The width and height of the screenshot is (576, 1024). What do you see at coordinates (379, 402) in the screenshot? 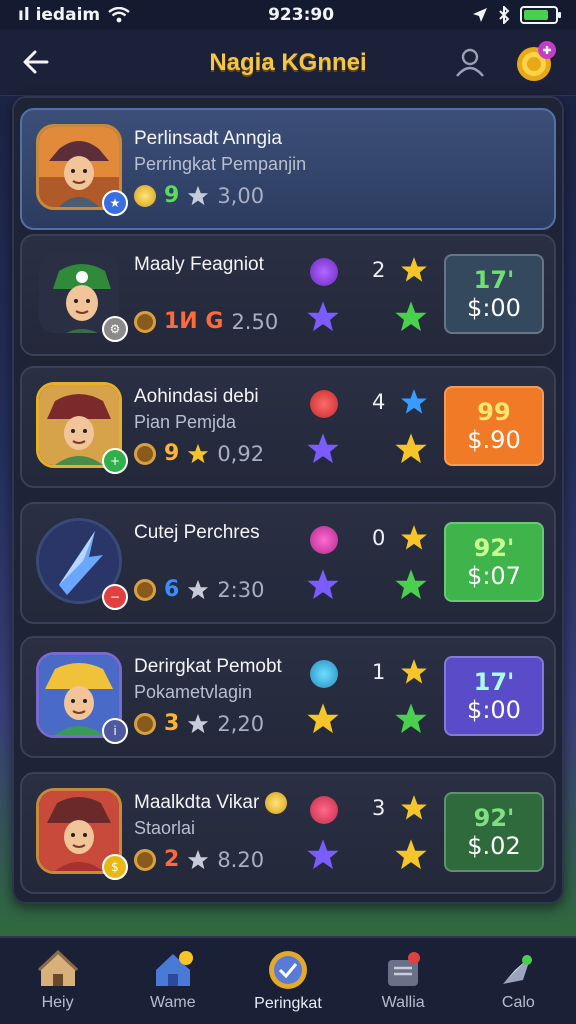
I see `reward-count: 4` at bounding box center [379, 402].